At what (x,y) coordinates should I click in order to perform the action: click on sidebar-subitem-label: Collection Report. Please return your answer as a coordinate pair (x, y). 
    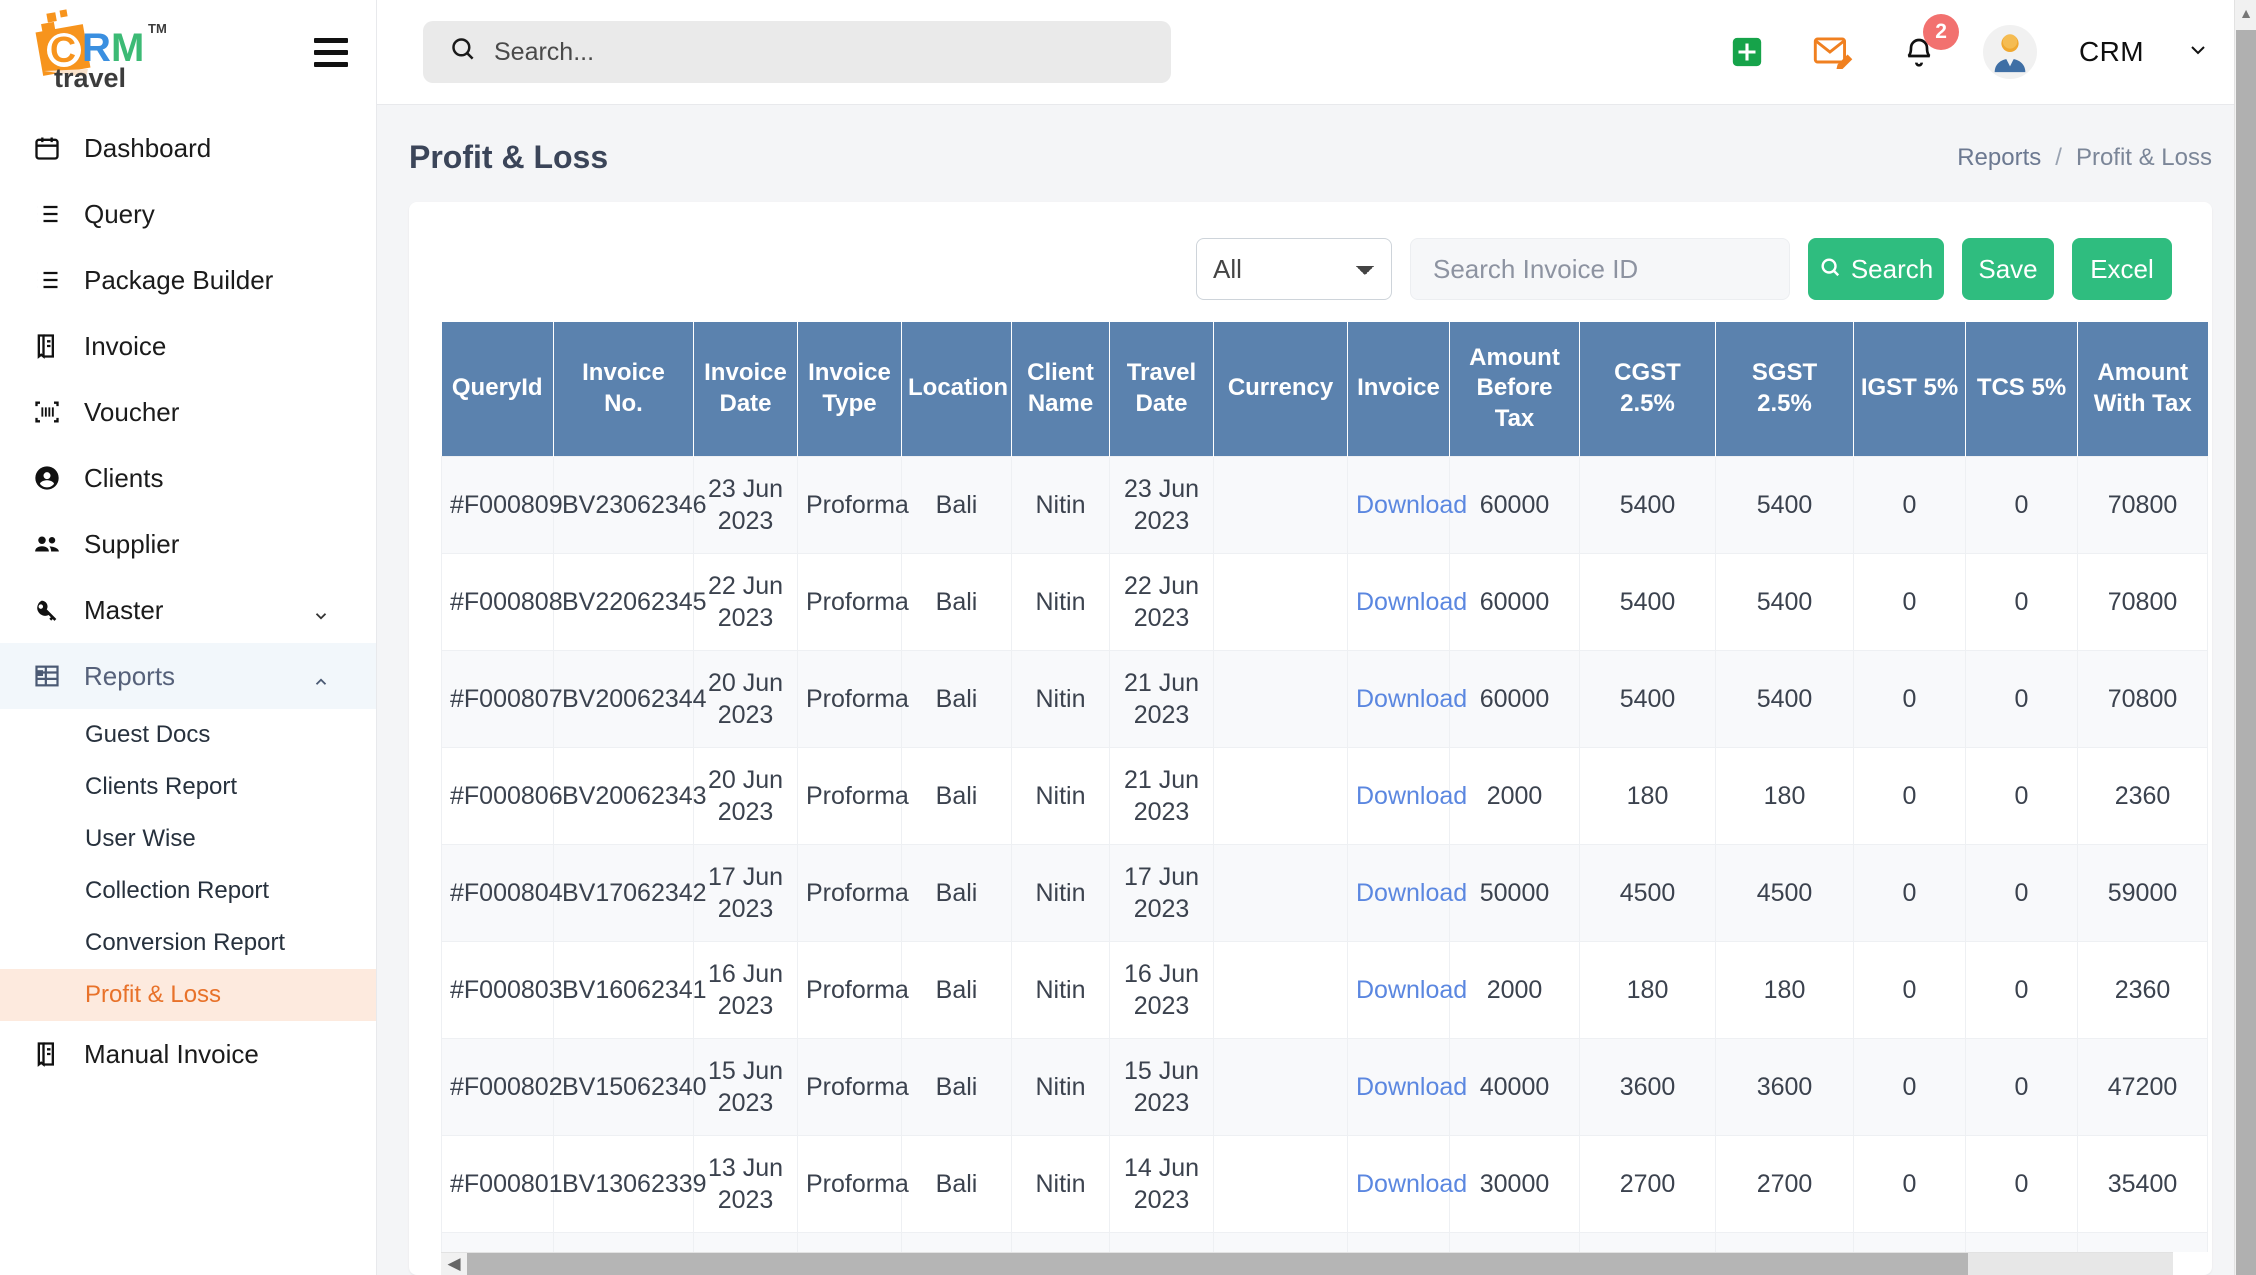
    Looking at the image, I should click on (177, 890).